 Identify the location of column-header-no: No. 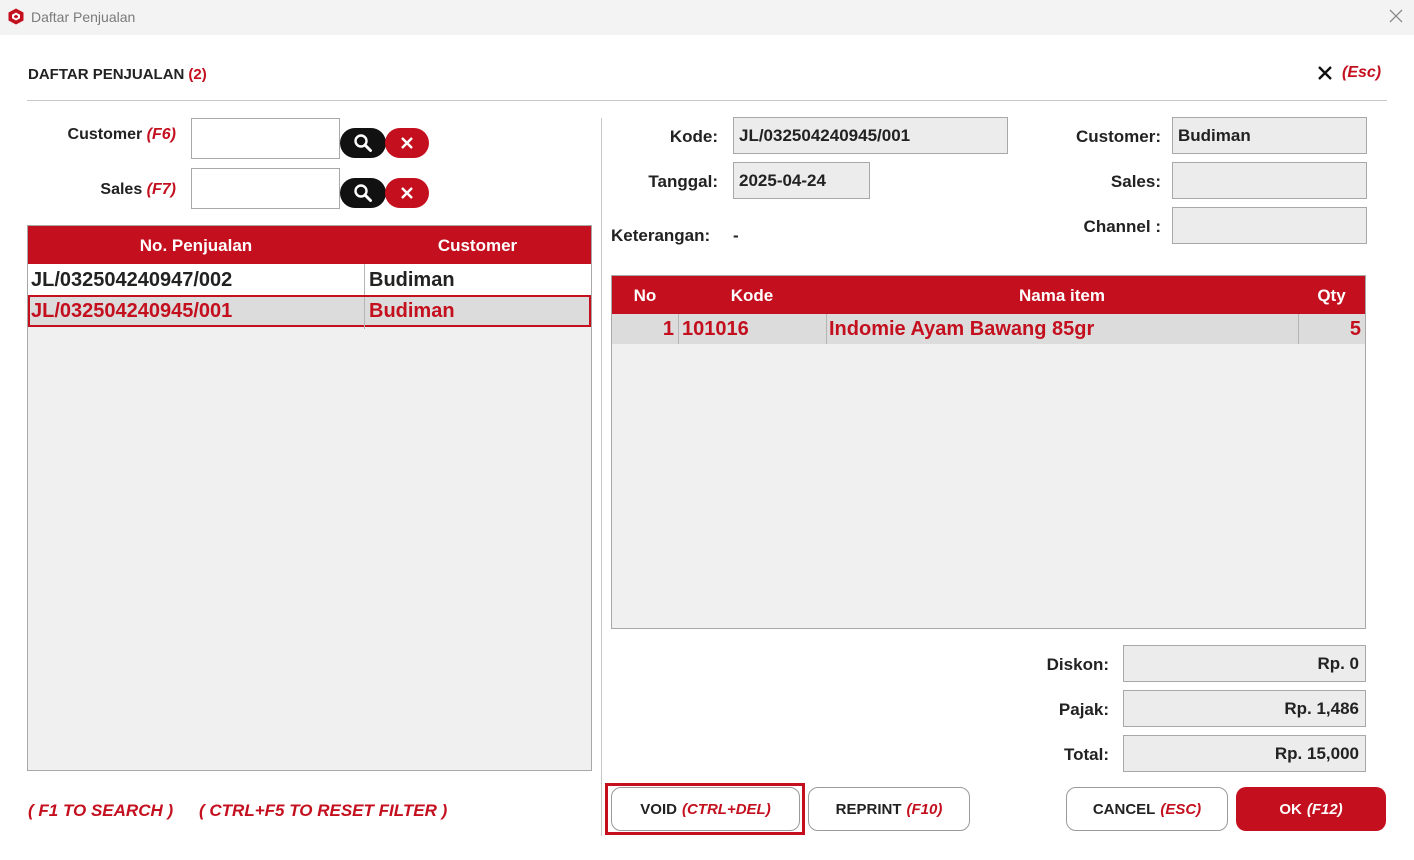
(645, 296).